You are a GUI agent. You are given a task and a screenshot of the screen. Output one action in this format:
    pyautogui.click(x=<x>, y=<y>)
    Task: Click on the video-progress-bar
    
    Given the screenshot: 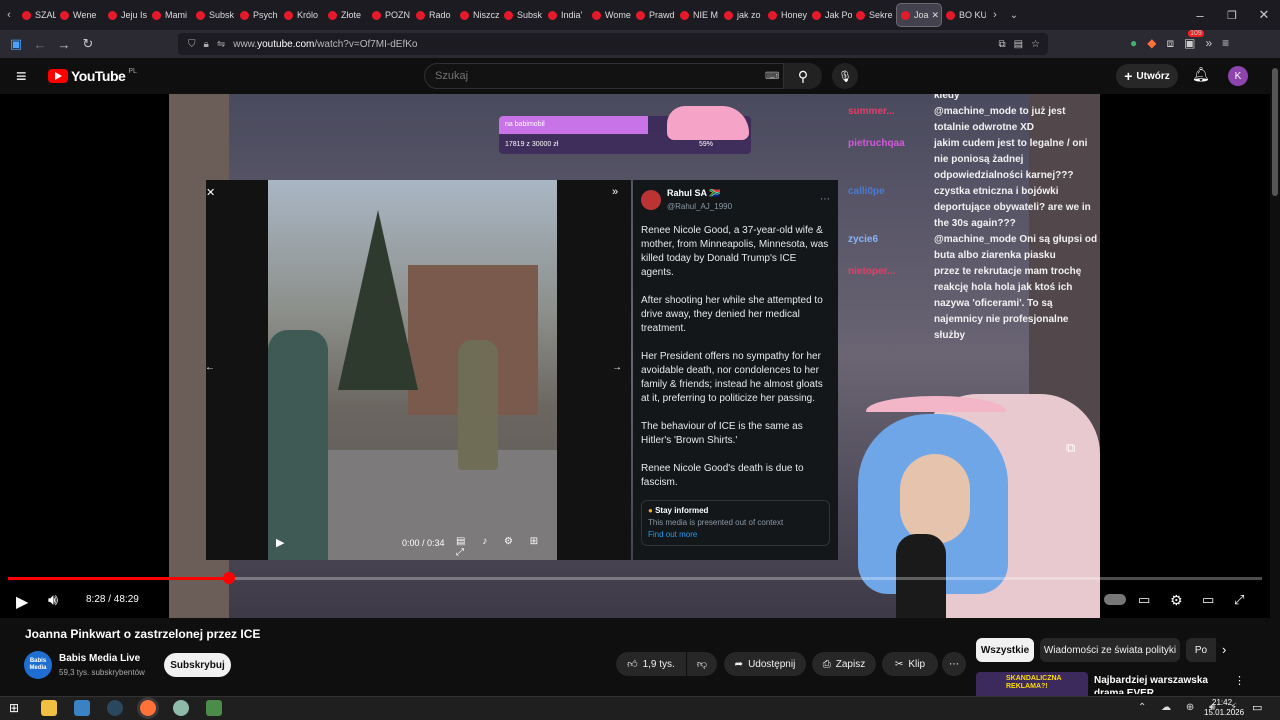 What is the action you would take?
    pyautogui.click(x=635, y=578)
    